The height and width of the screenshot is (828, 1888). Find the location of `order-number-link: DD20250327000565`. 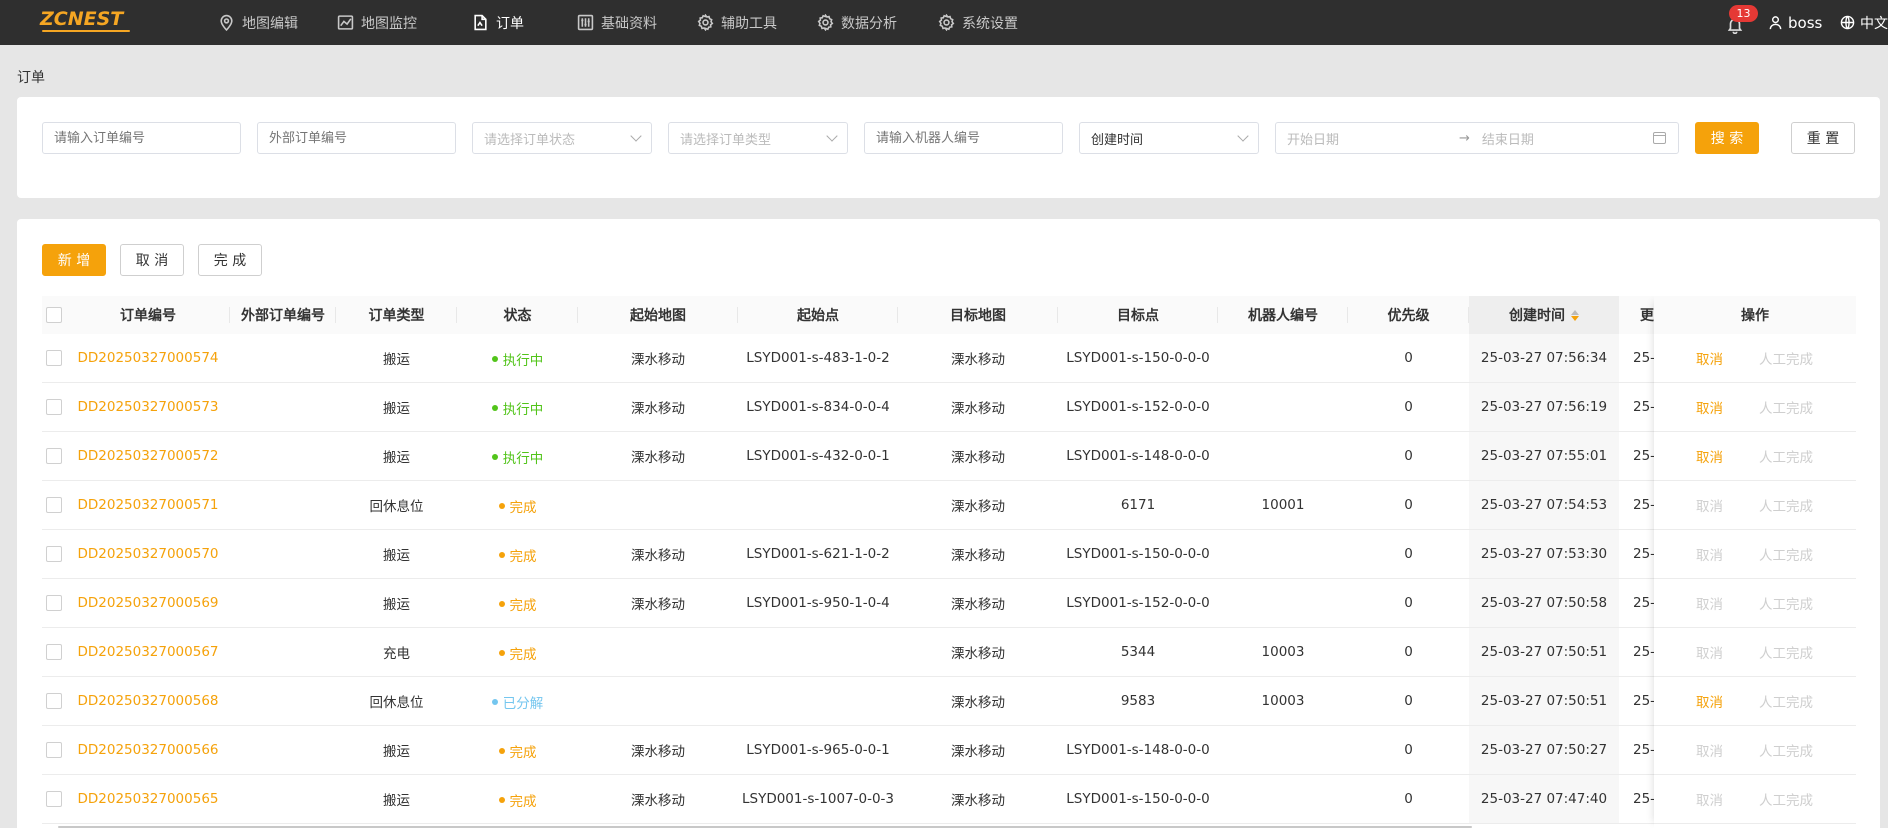

order-number-link: DD20250327000565 is located at coordinates (147, 799).